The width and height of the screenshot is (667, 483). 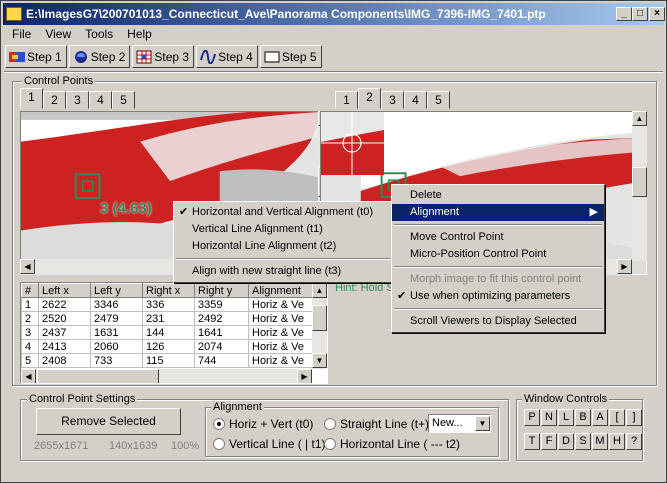 I want to click on window-control-button: D, so click(x=566, y=441).